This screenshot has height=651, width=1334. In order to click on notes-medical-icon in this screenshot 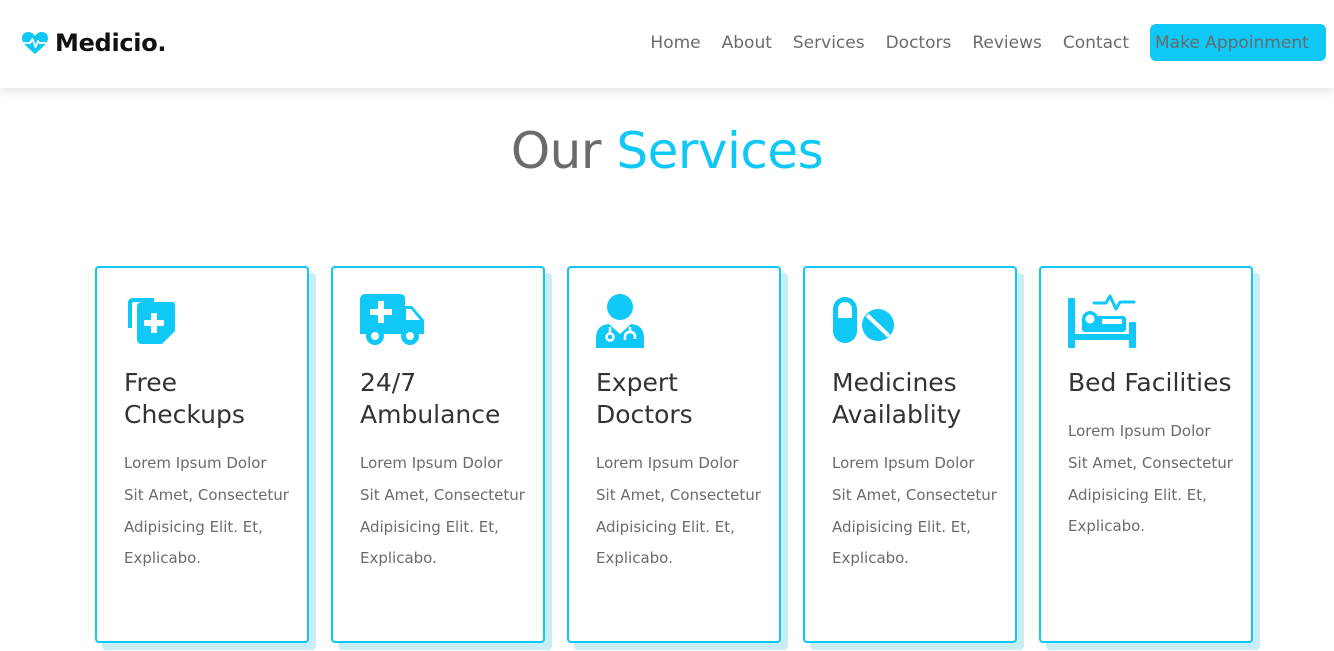, I will do `click(160, 322)`.